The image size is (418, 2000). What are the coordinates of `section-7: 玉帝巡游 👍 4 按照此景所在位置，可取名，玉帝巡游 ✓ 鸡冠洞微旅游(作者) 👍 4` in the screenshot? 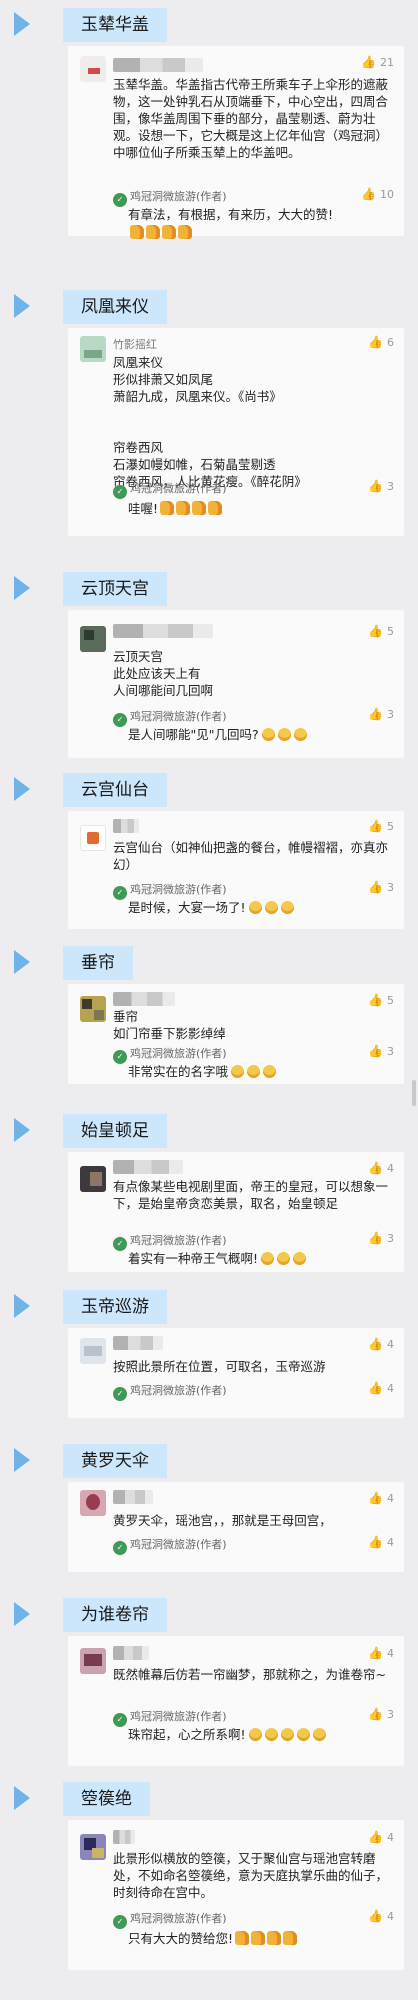 It's located at (209, 1354).